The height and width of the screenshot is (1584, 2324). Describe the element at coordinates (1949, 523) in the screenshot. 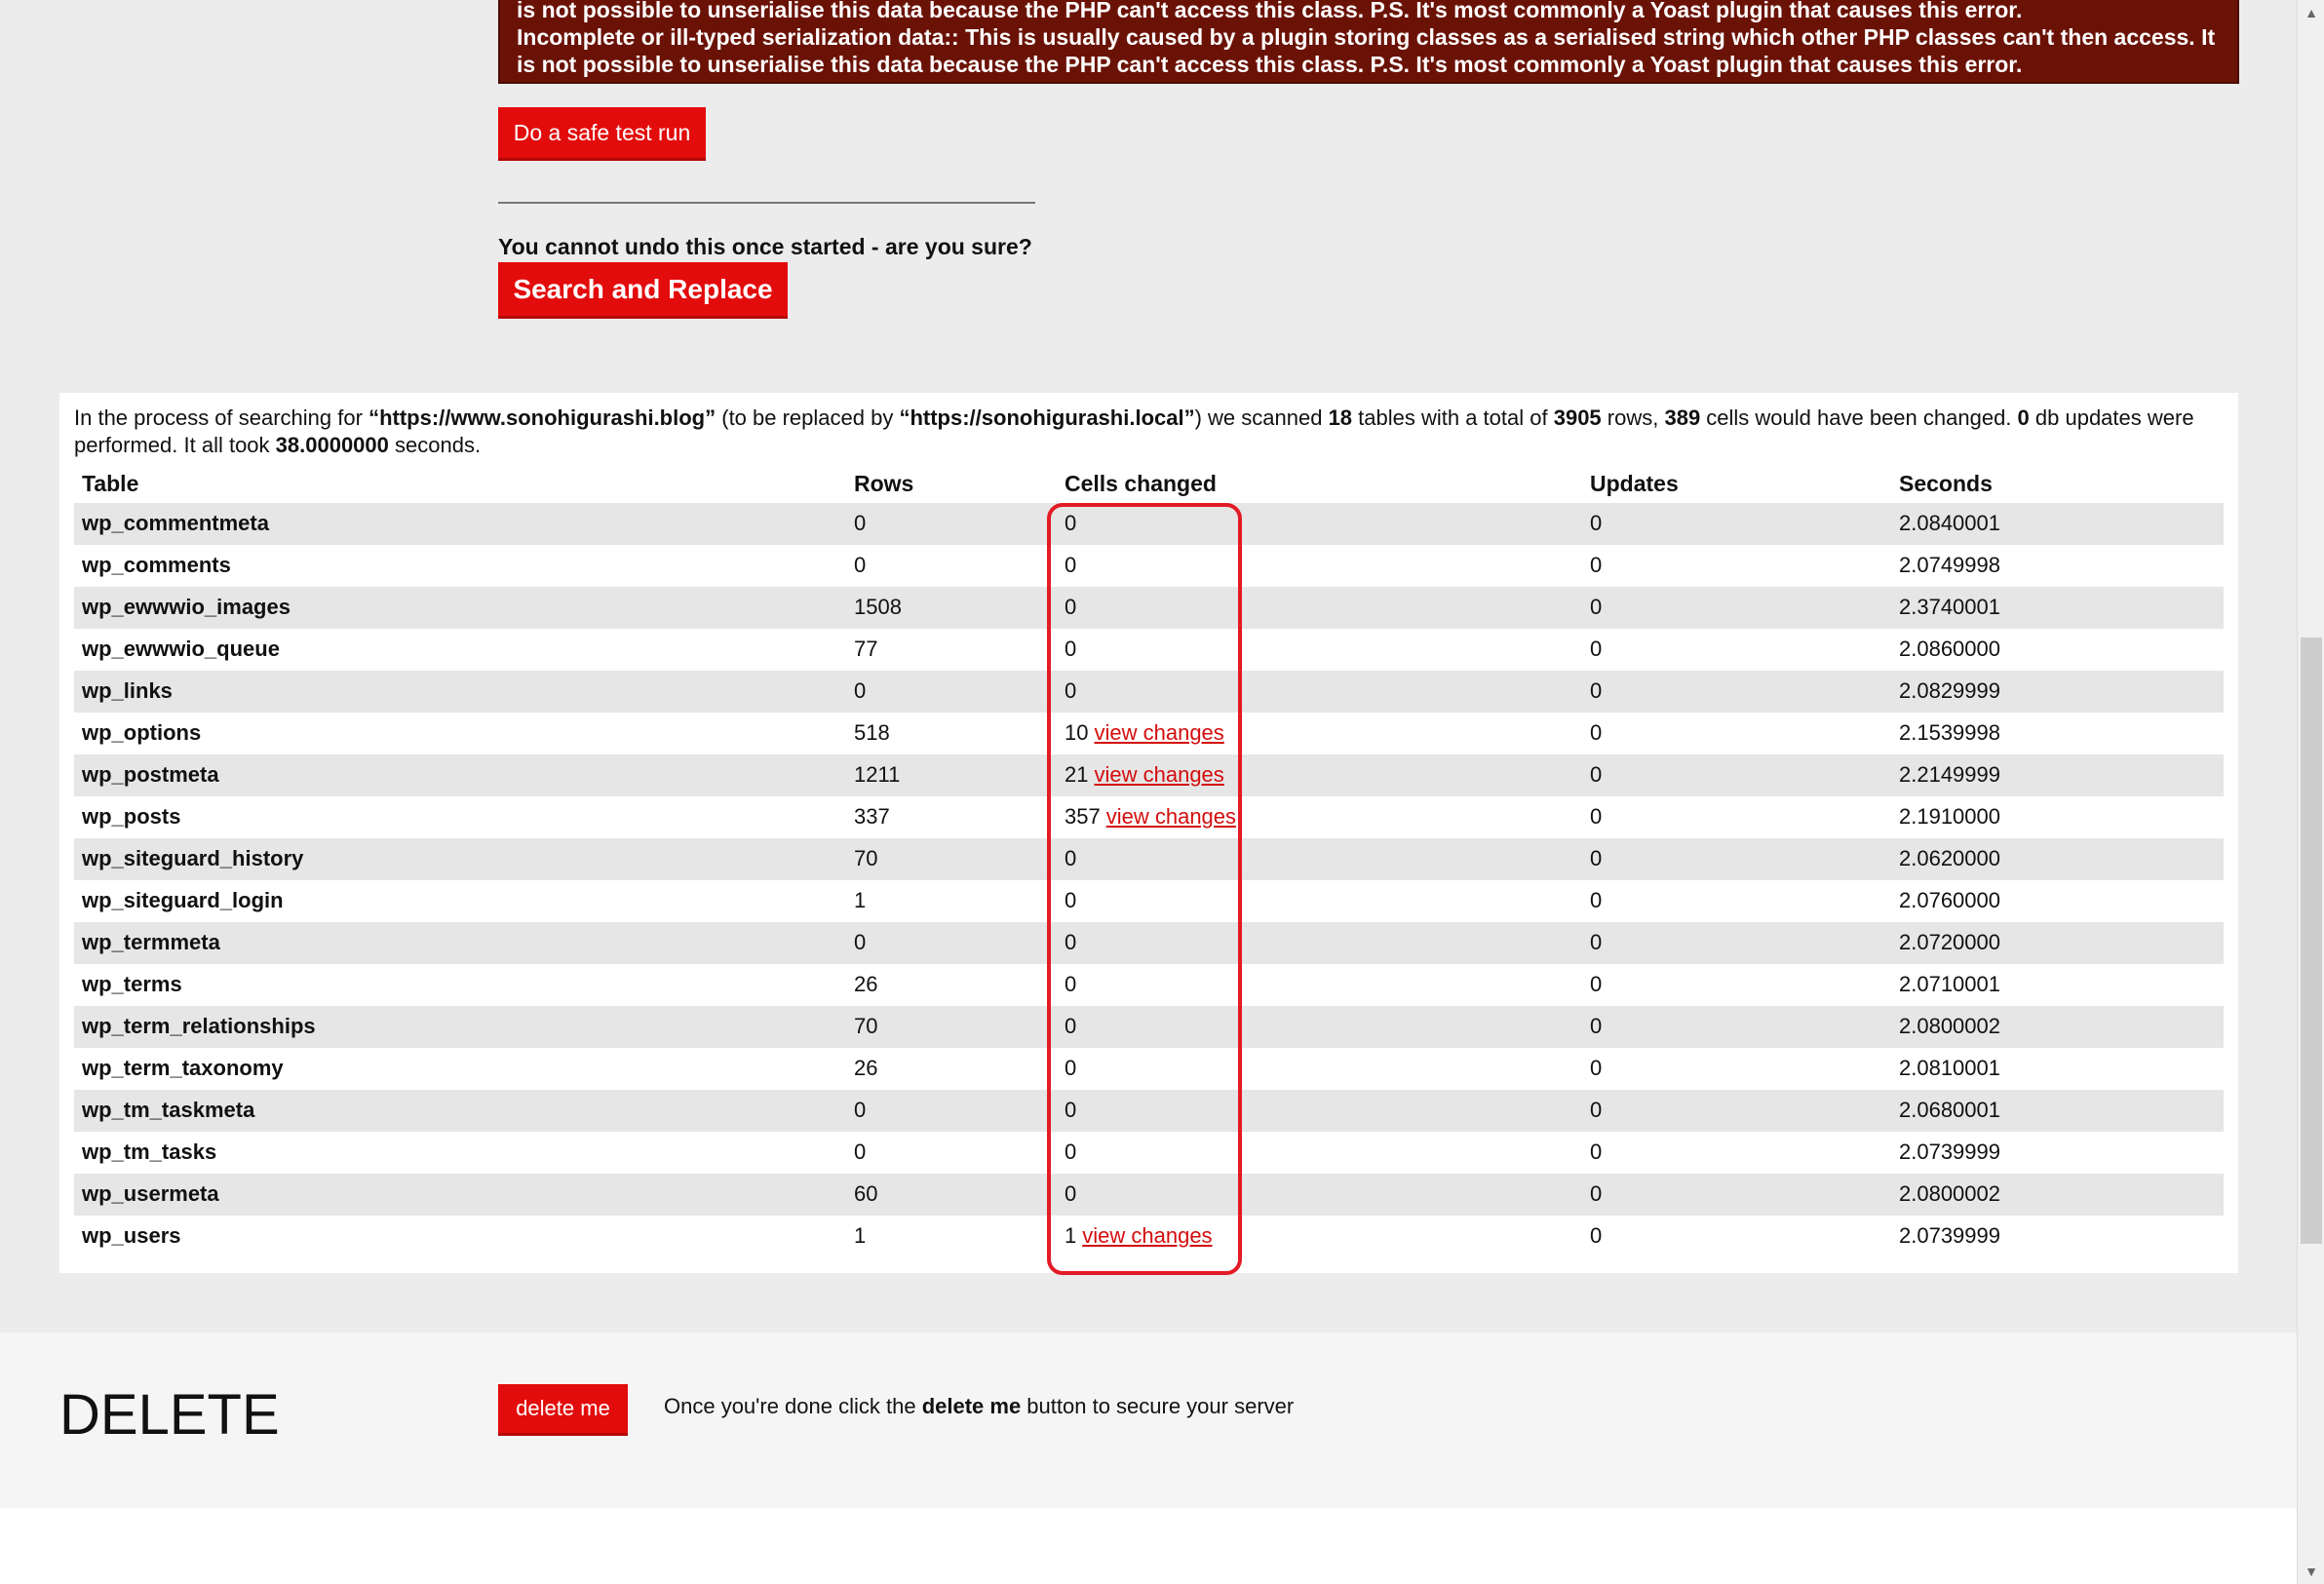

I see `seconds-cell: 2.0840001` at that location.